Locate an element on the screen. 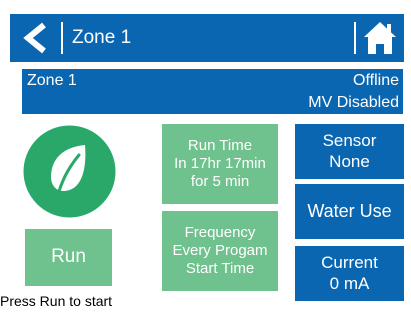 This screenshot has width=411, height=312. run-label: Run is located at coordinates (68, 257).